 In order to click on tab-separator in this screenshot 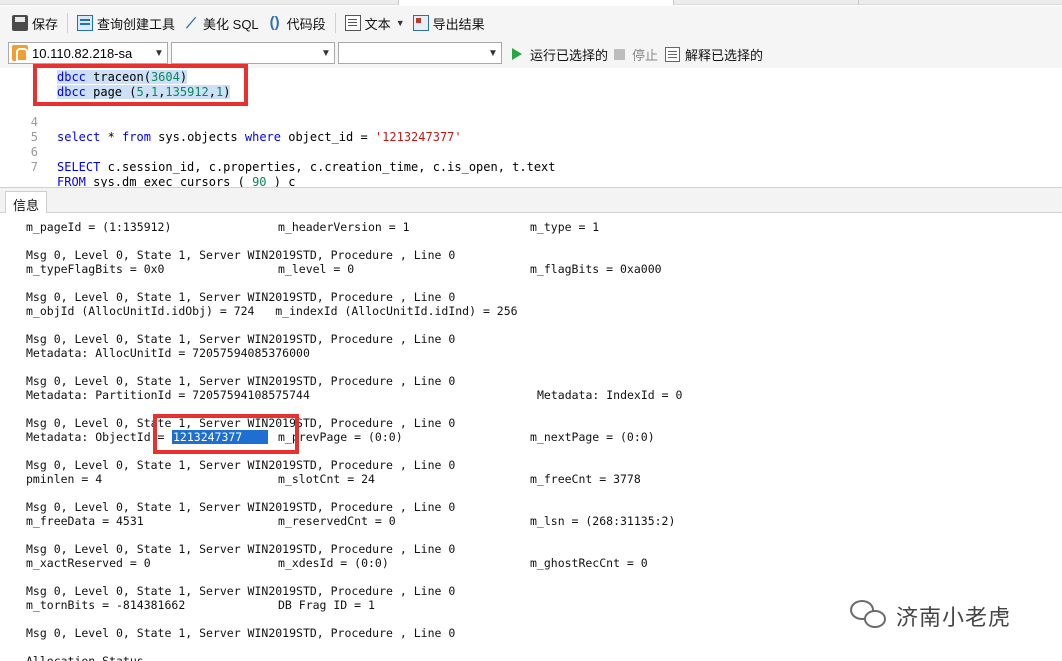, I will do `click(858, 2)`.